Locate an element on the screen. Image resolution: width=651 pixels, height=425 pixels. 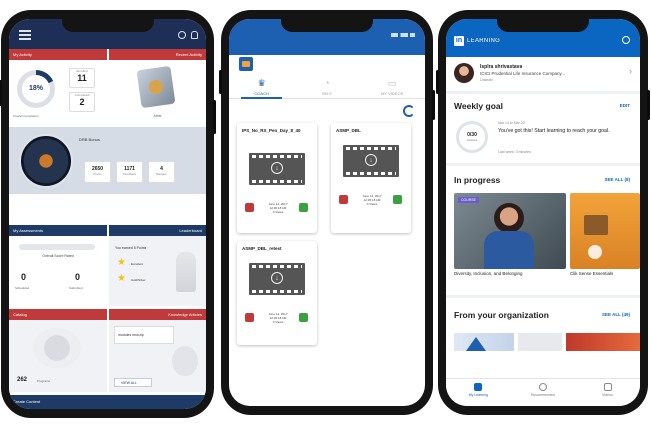
video-tabs: ♛ COACH ◔ SELF ▭ MY VIDEOS is located at coordinates (327, 87).